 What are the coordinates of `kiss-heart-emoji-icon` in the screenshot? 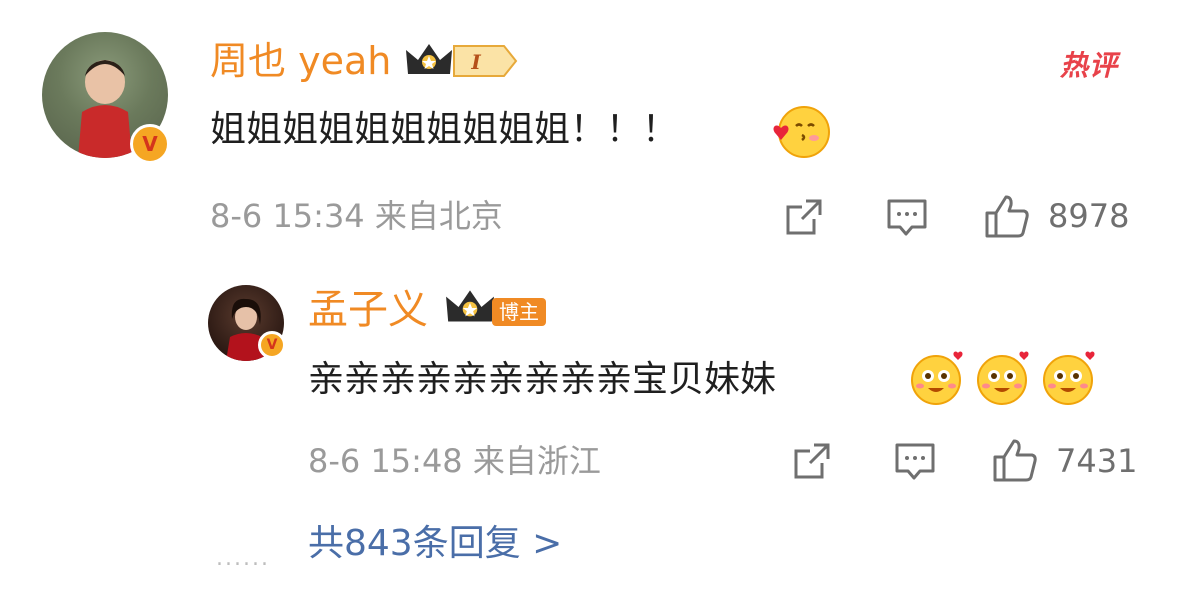 It's located at (801, 132).